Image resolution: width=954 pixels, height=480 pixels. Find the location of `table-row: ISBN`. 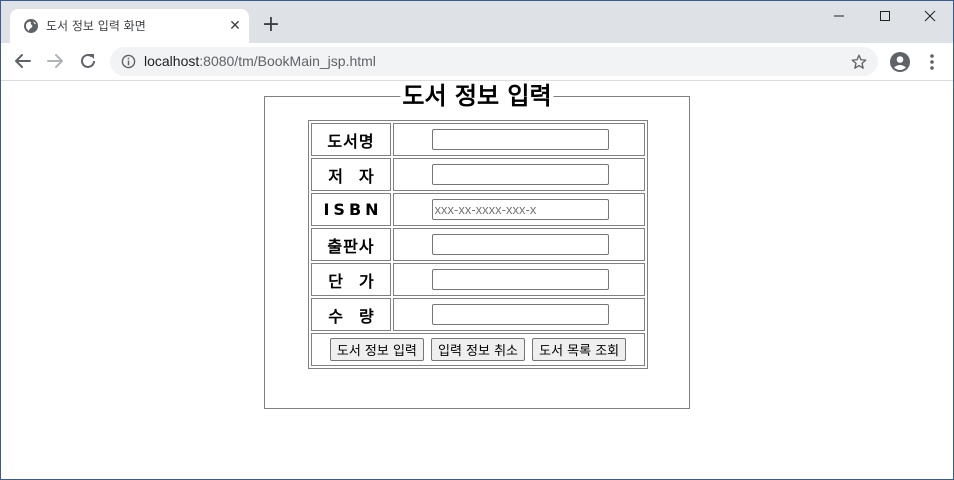

table-row: ISBN is located at coordinates (478, 209).